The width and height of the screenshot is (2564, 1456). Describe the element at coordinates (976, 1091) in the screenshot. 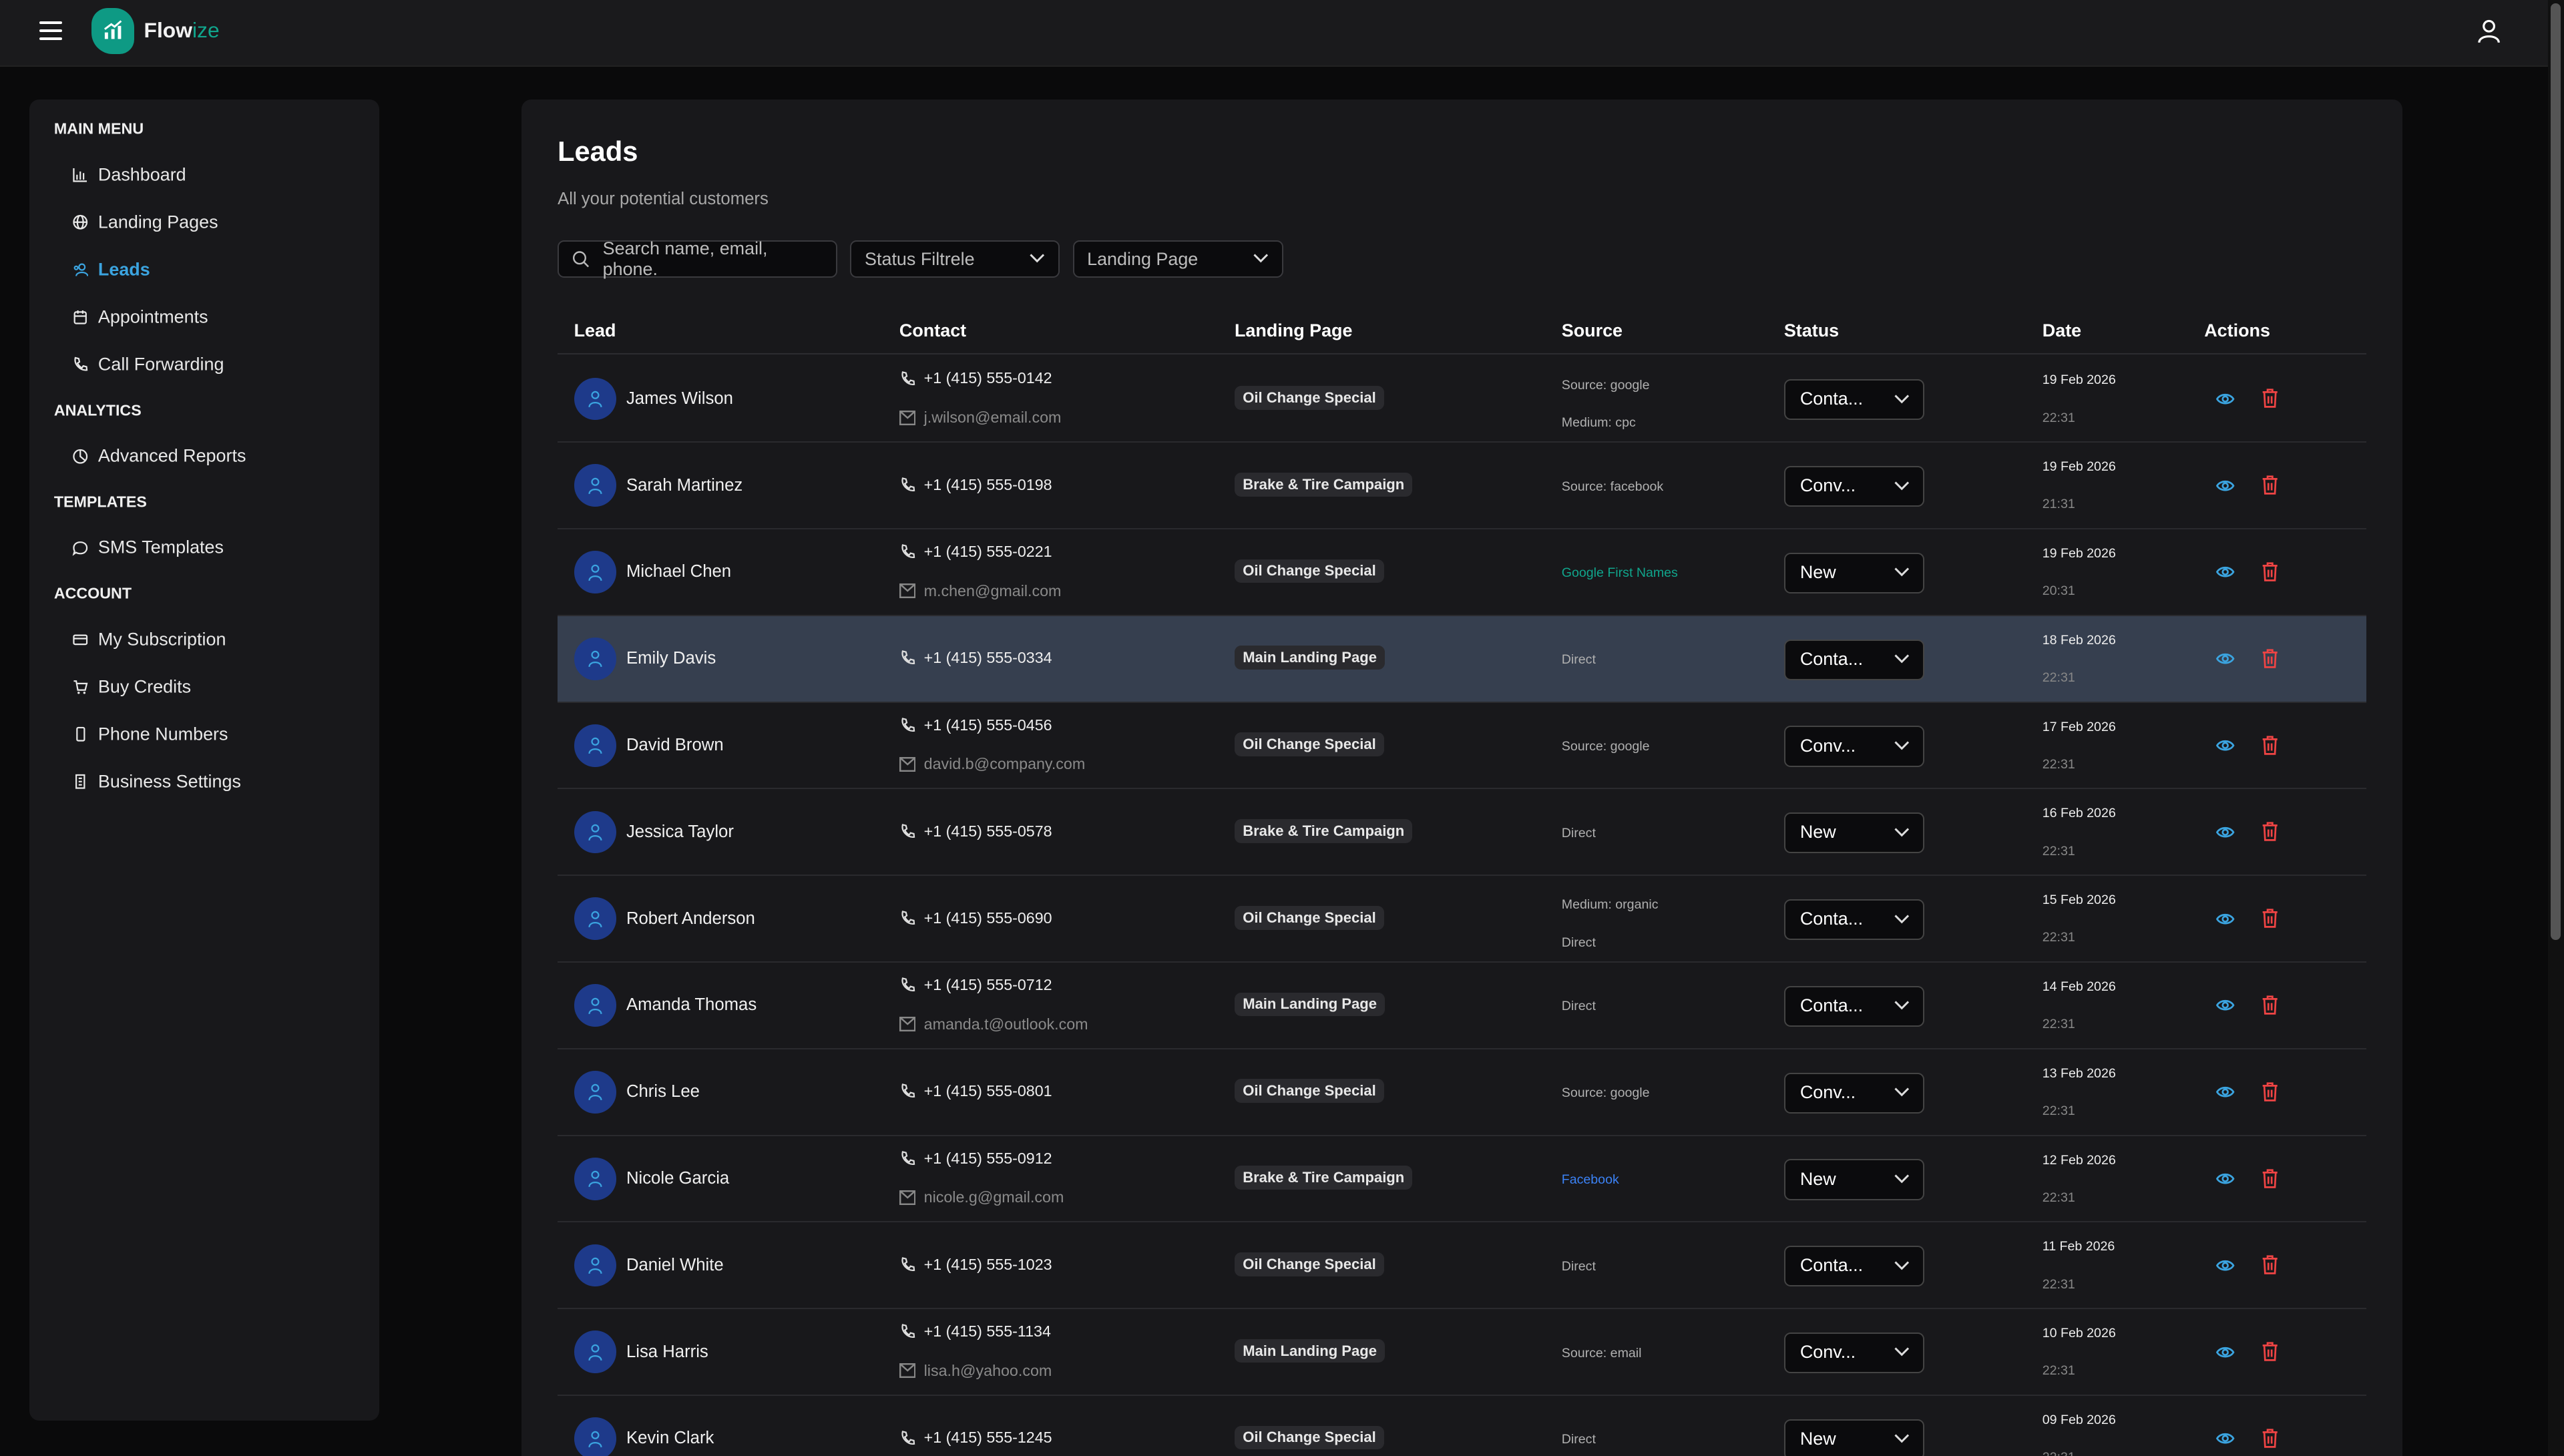

I see `lead-phone: +1 (415) 555-0801` at that location.